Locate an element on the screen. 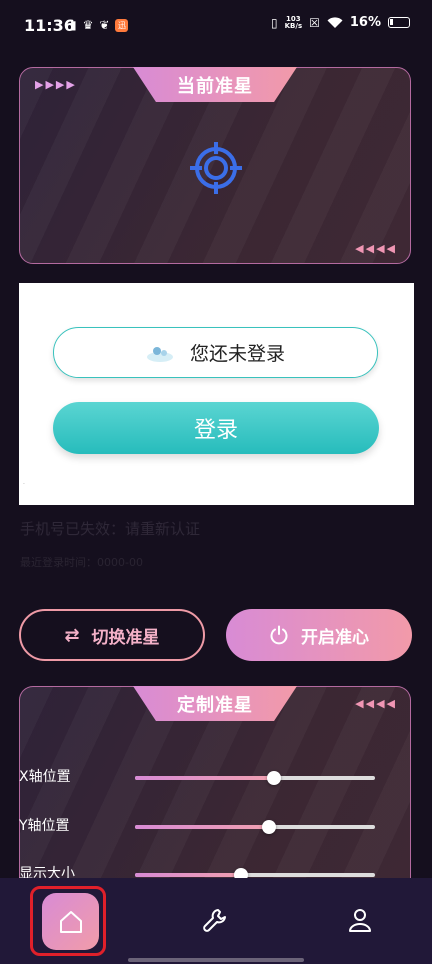 This screenshot has width=432, height=964. system-icons: ▯ 103 KB/s ☒ 16% is located at coordinates (340, 22).